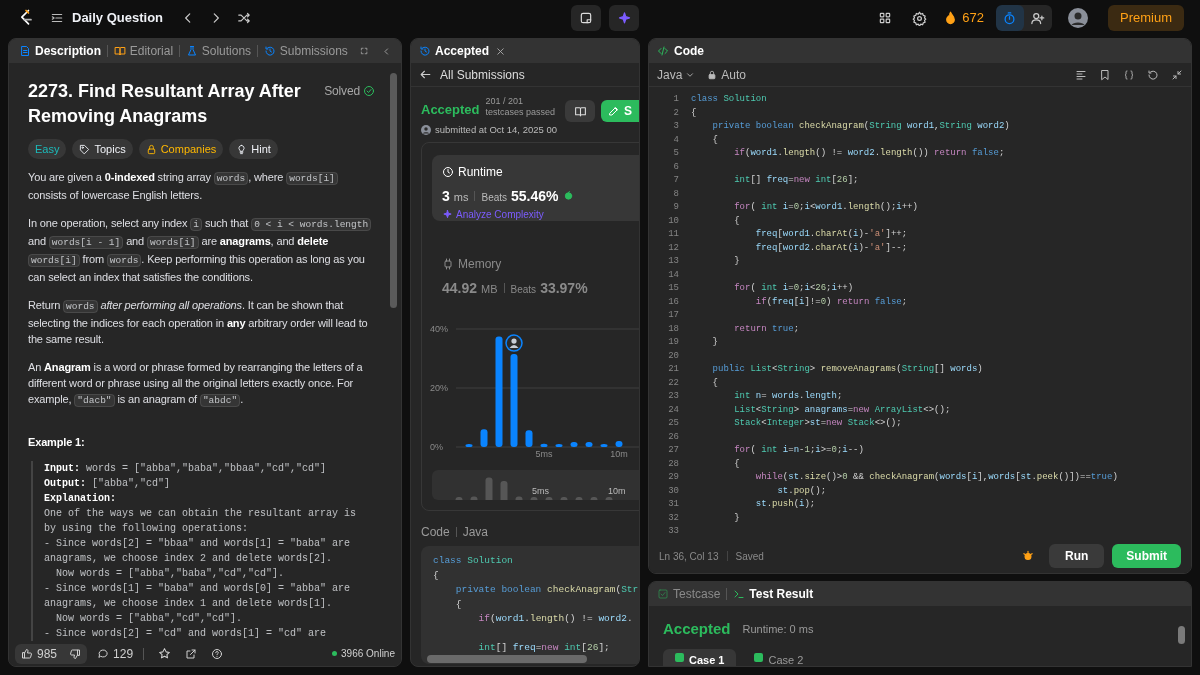  Describe the element at coordinates (781, 594) in the screenshot. I see `tab: Test Result` at that location.